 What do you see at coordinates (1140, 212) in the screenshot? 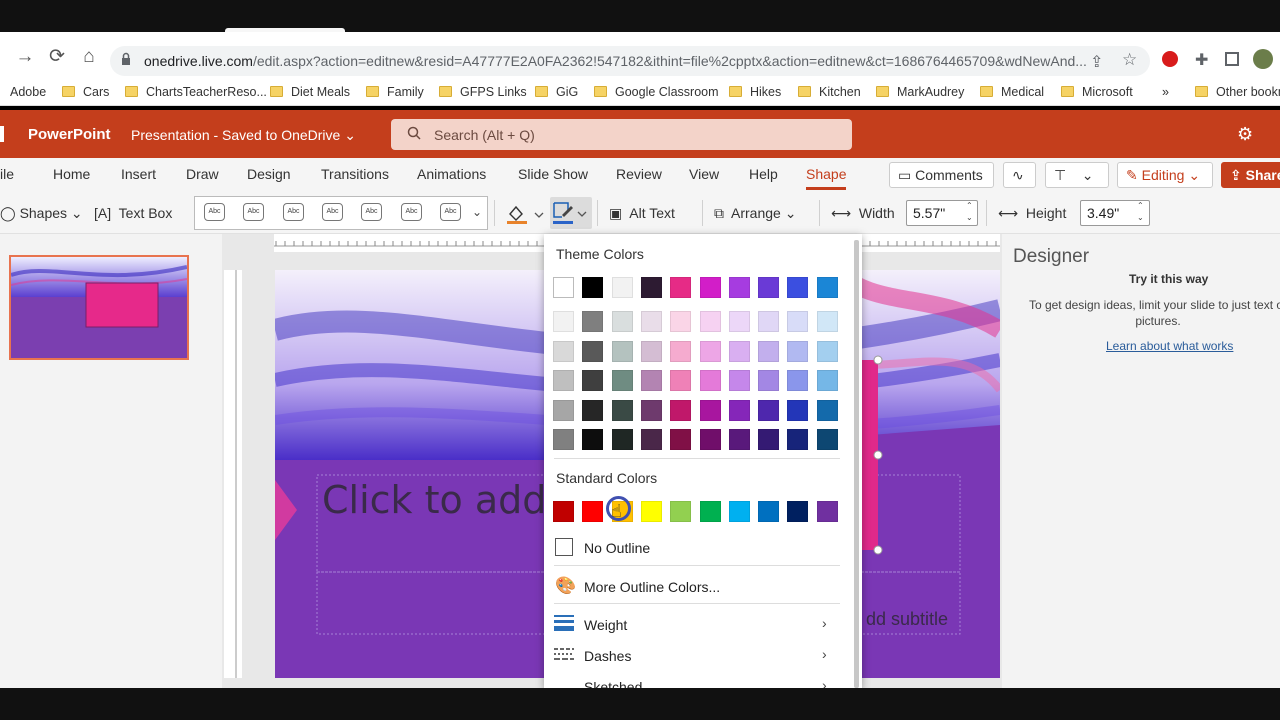
I see `height-spinner: ⌃ ⌄` at bounding box center [1140, 212].